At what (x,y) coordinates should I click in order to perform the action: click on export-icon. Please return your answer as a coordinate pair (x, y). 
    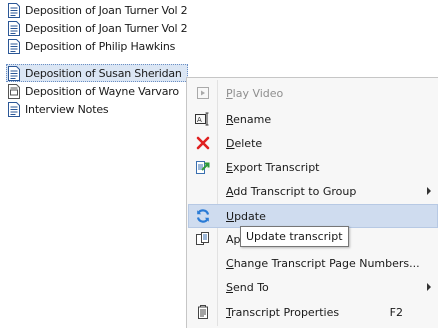
    Looking at the image, I should click on (203, 167).